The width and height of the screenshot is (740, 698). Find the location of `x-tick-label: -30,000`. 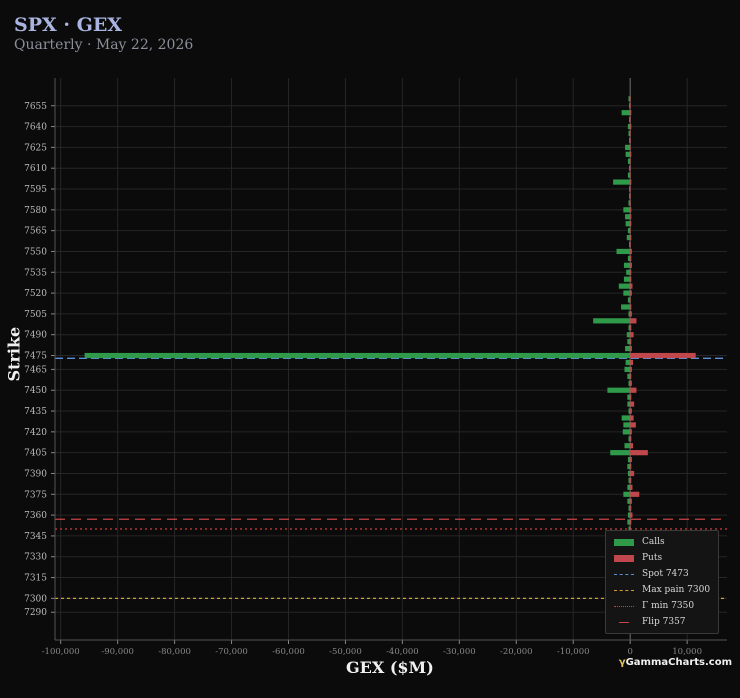

x-tick-label: -30,000 is located at coordinates (459, 652).